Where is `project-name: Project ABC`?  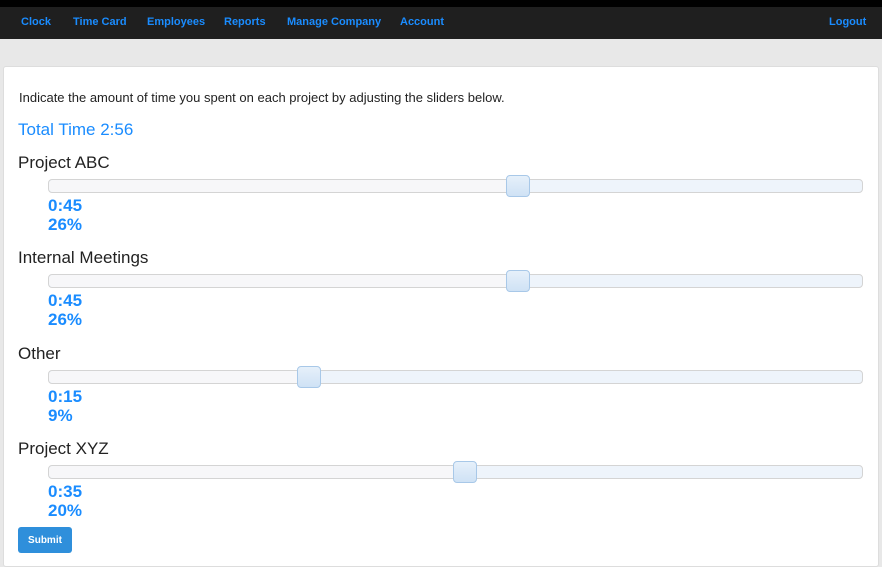 project-name: Project ABC is located at coordinates (64, 162).